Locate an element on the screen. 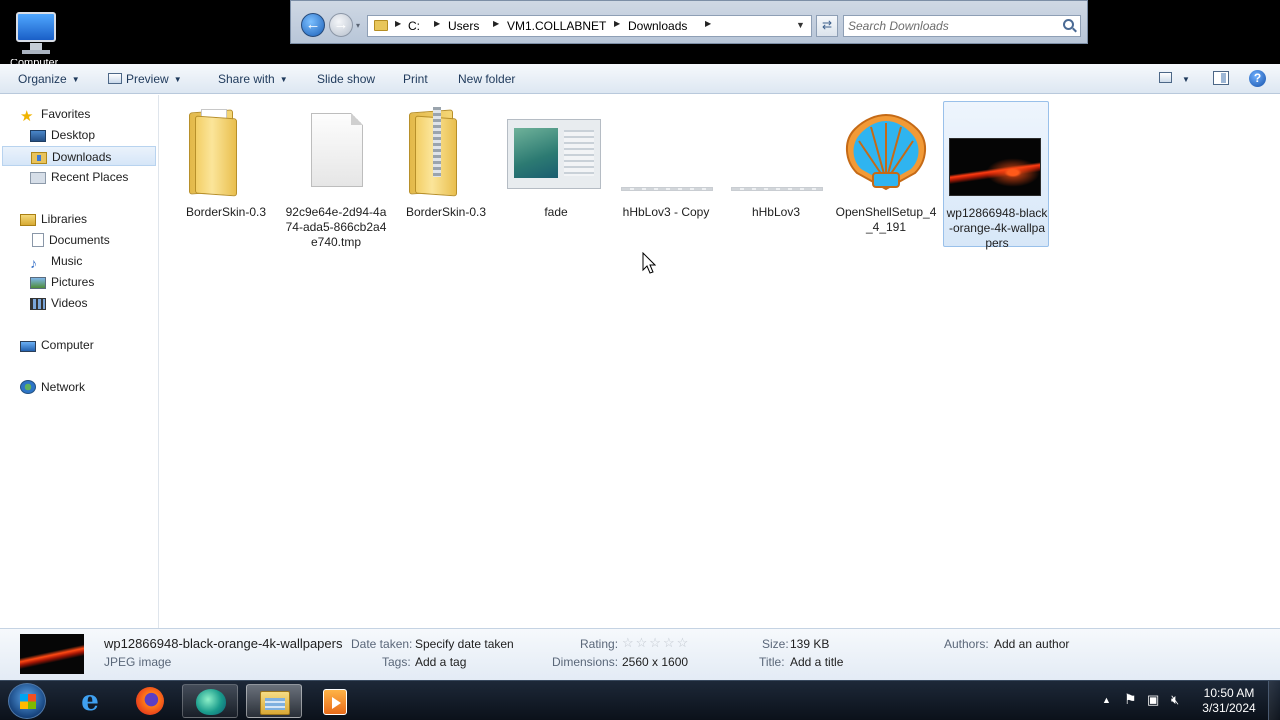 This screenshot has height=720, width=1280. show-desktop-button is located at coordinates (1274, 700).